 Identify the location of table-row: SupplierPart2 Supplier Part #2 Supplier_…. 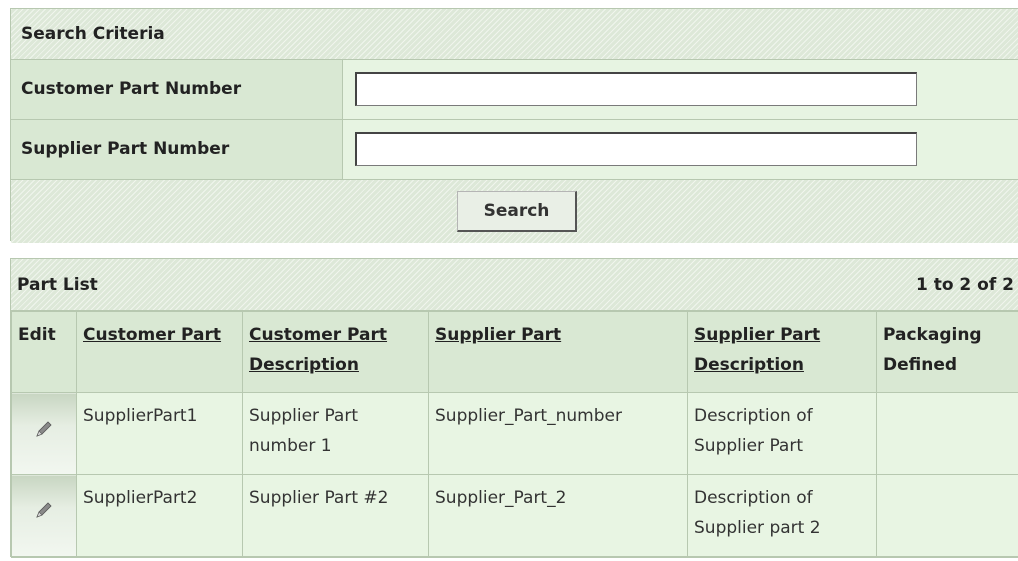
(514, 516).